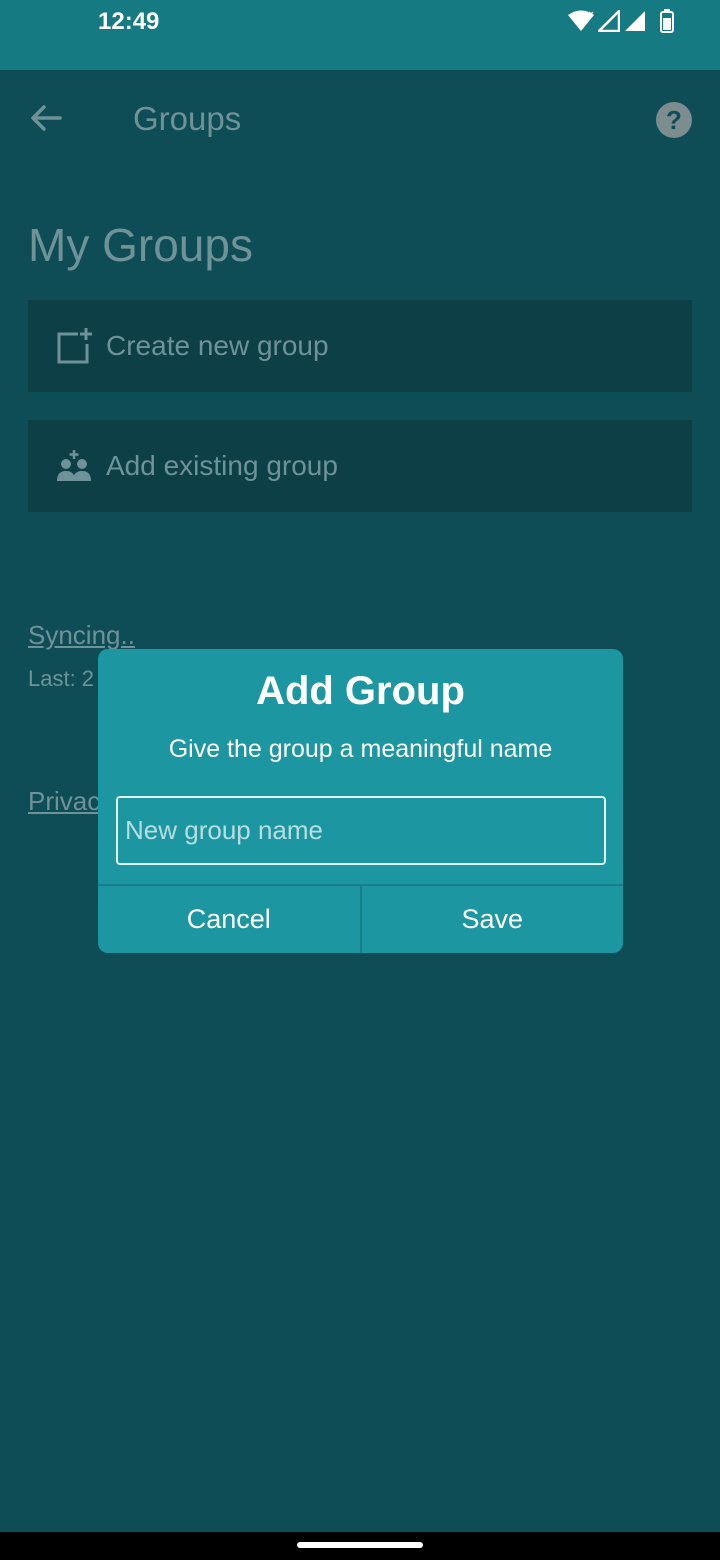 Image resolution: width=720 pixels, height=1560 pixels. What do you see at coordinates (74, 466) in the screenshot?
I see `group-add-icon` at bounding box center [74, 466].